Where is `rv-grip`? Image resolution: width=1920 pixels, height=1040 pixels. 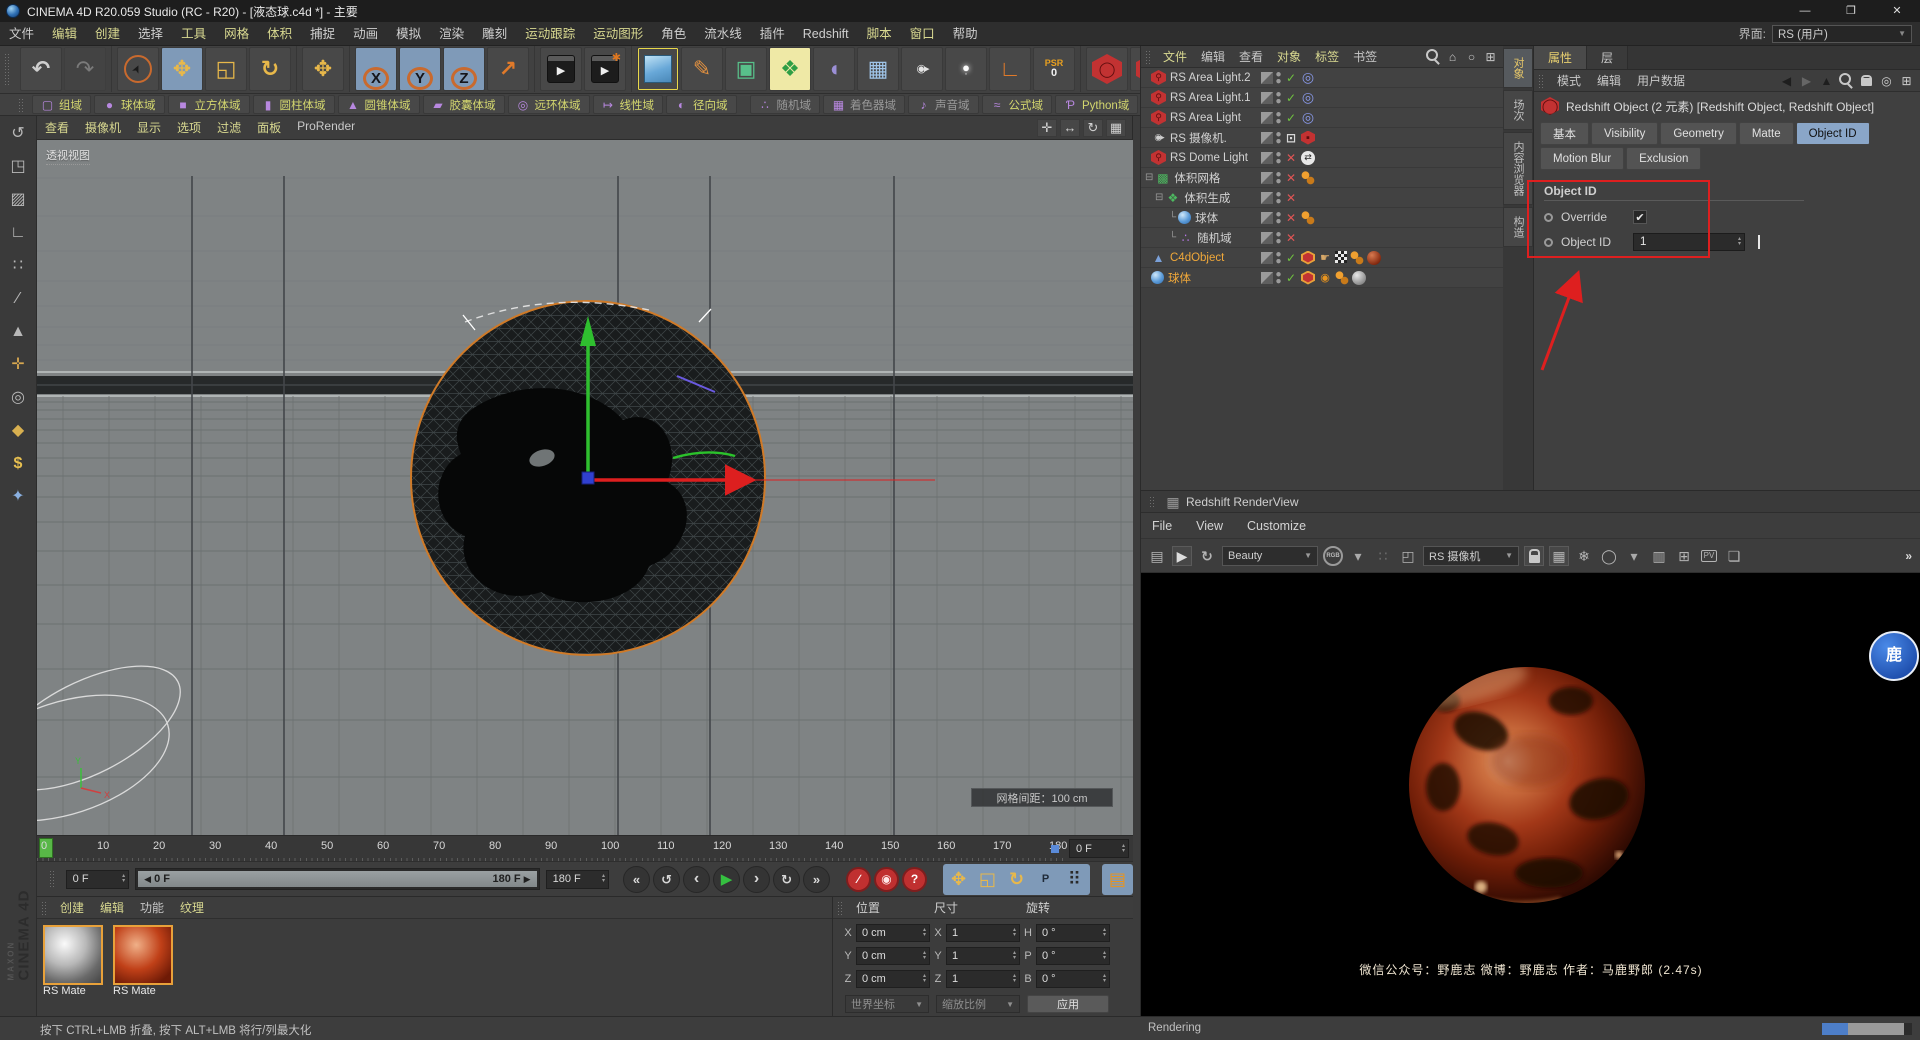 rv-grip is located at coordinates (1152, 501).